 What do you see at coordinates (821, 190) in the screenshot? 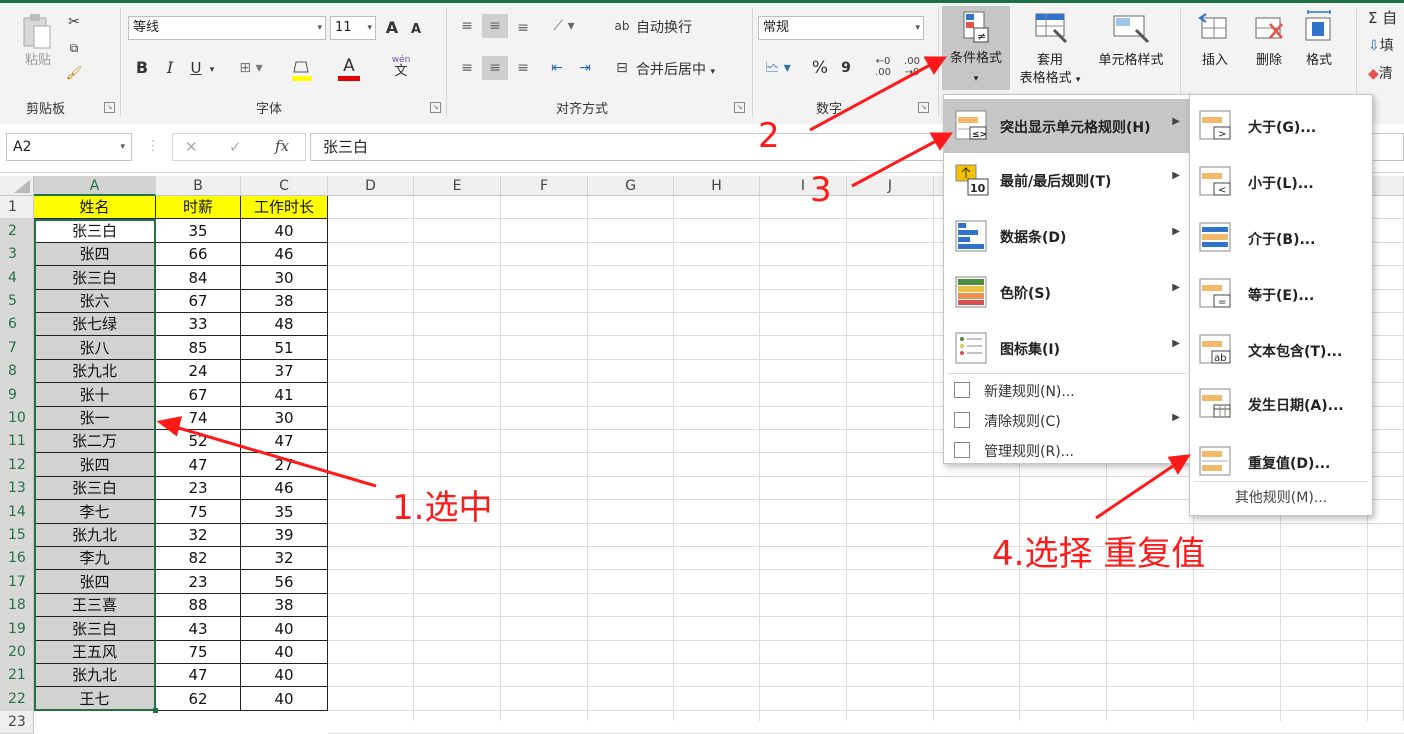
I see `annotation-step3: 3` at bounding box center [821, 190].